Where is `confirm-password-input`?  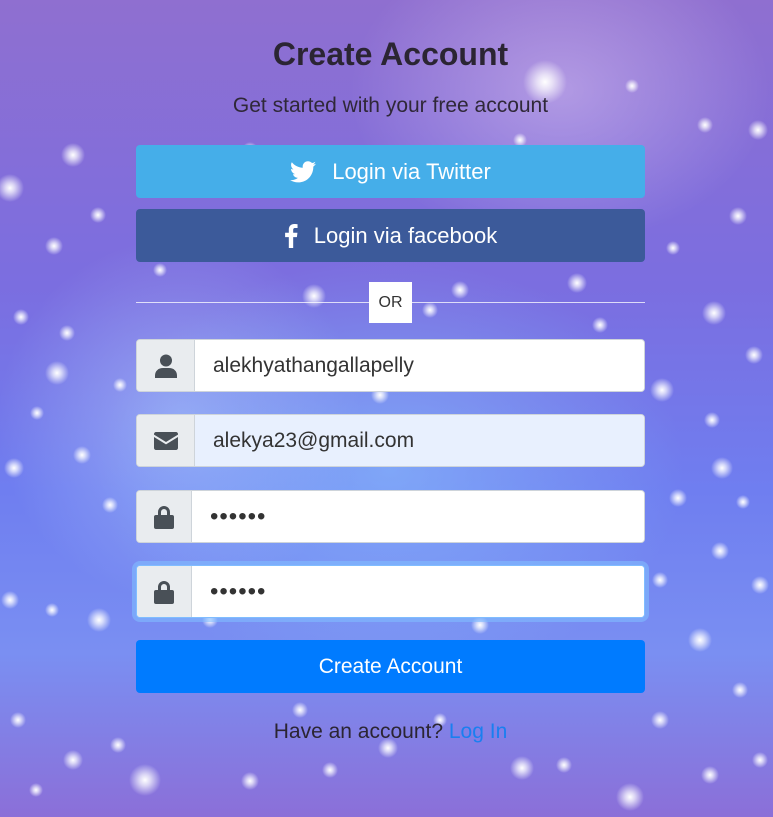 confirm-password-input is located at coordinates (418, 591).